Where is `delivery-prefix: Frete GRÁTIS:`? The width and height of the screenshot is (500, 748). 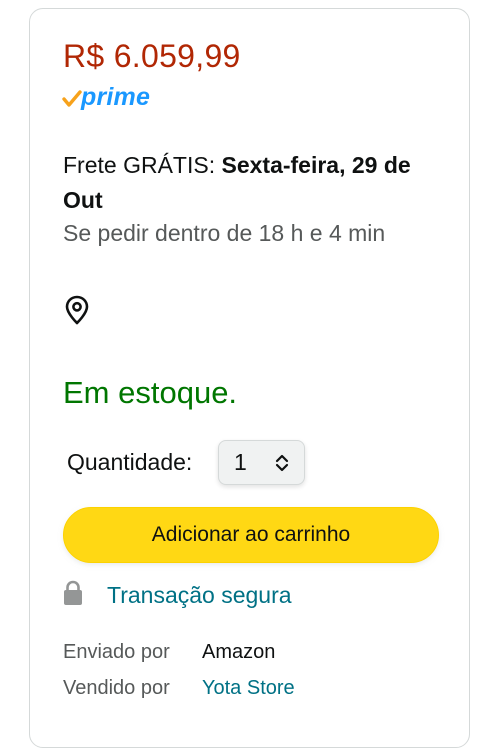 delivery-prefix: Frete GRÁTIS: is located at coordinates (142, 165).